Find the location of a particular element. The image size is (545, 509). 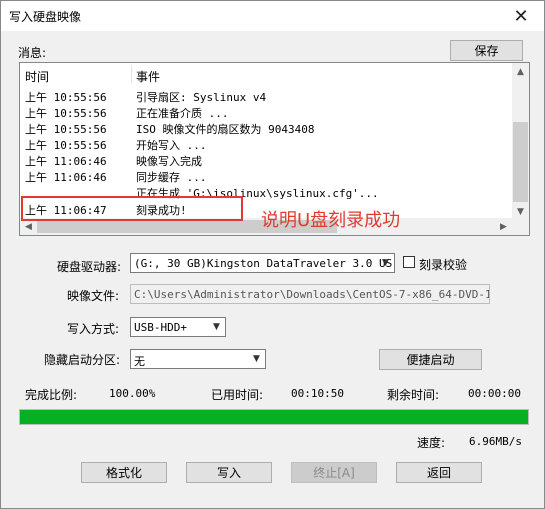

scroll-up-icon: ▲ is located at coordinates (520, 71).